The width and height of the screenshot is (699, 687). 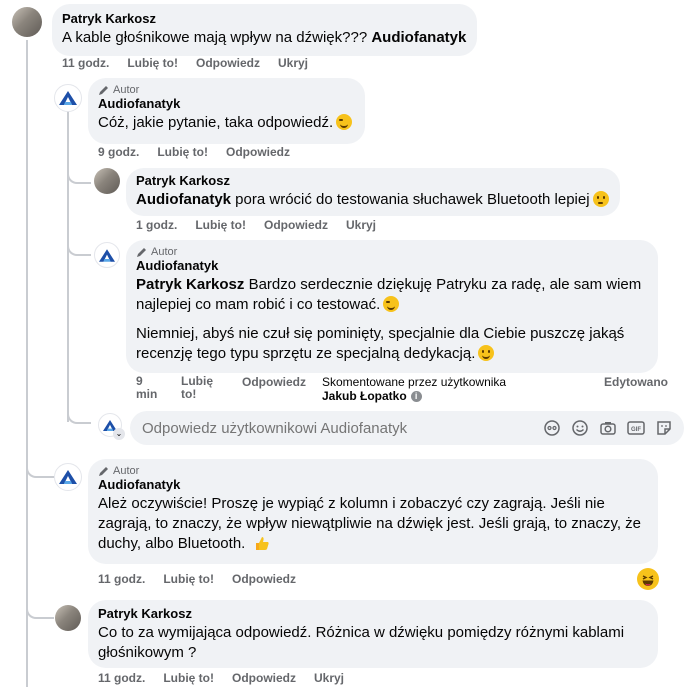 I want to click on laughing-reaction-icon, so click(x=648, y=579).